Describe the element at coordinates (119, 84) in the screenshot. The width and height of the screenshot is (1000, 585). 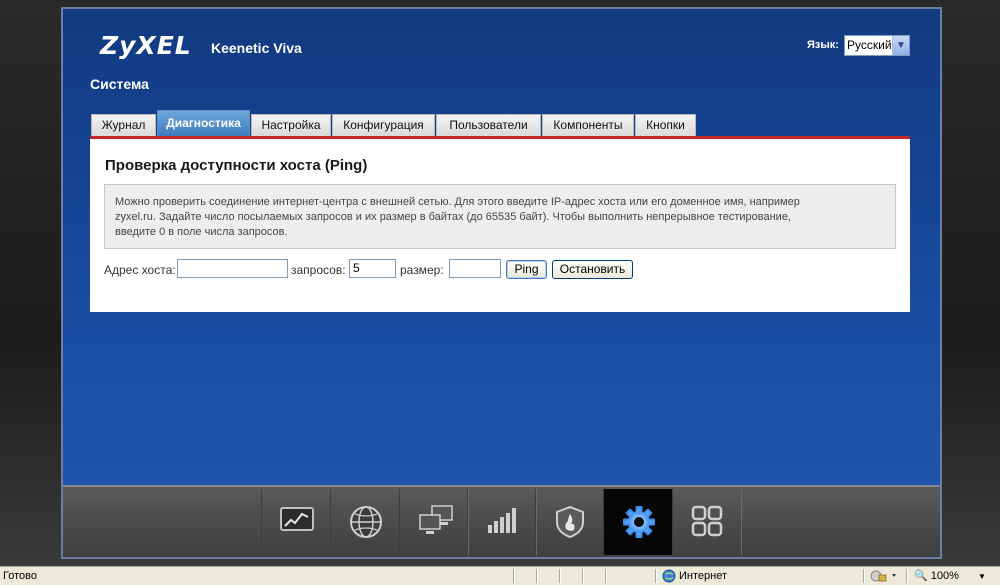
I see `page-title: Система` at that location.